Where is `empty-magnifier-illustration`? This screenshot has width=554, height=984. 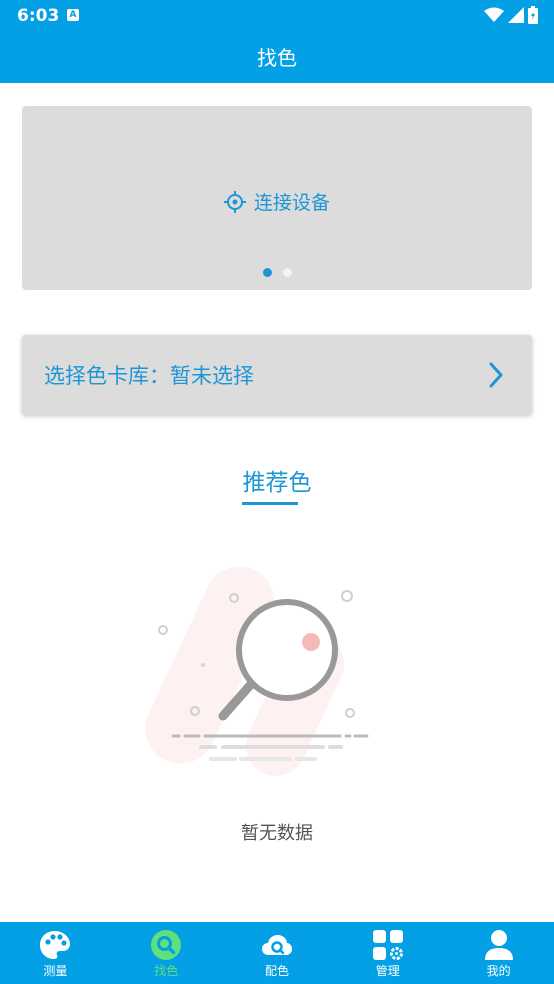
empty-magnifier-illustration is located at coordinates (257, 671).